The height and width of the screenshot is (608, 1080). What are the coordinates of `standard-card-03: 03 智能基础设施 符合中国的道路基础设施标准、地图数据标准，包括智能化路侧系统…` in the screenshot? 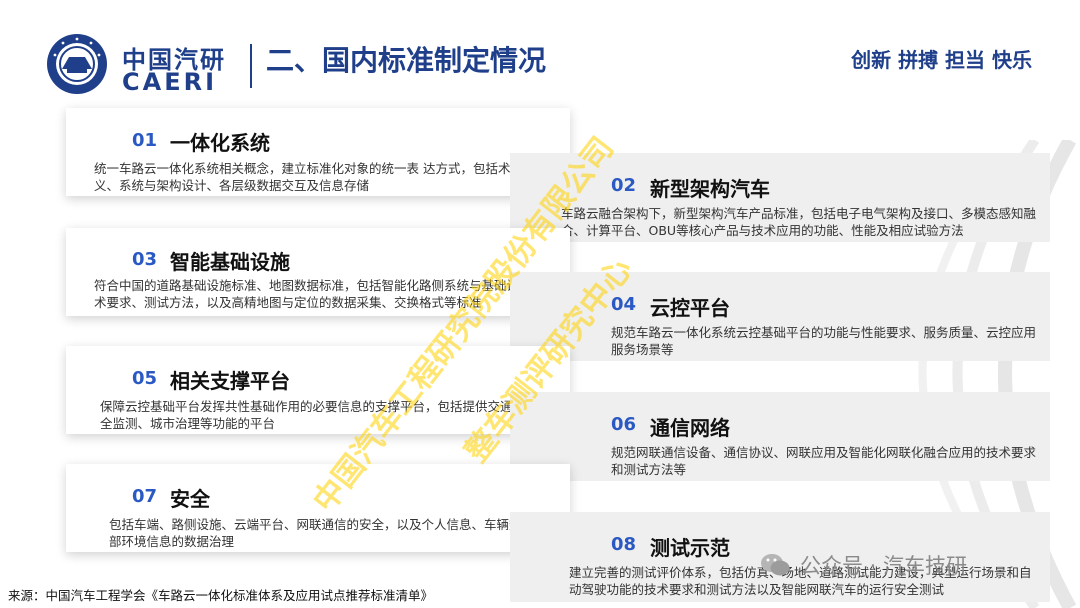 It's located at (318, 272).